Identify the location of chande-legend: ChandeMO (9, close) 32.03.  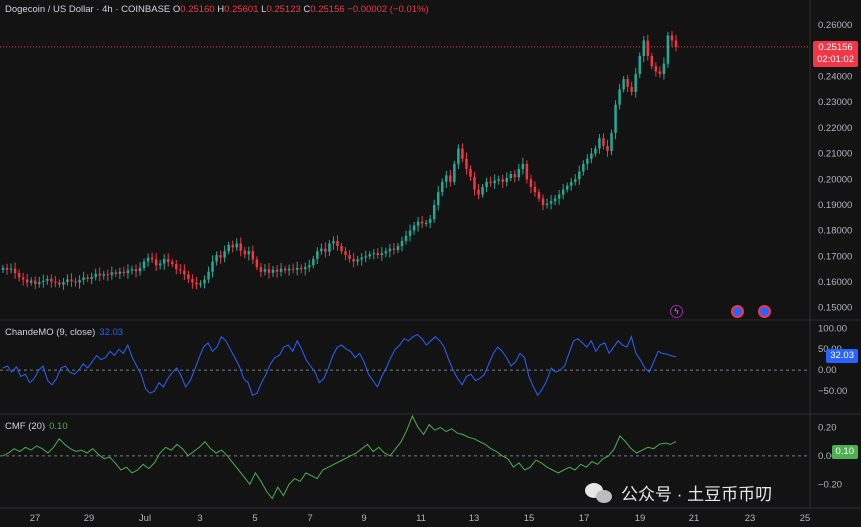
(64, 332).